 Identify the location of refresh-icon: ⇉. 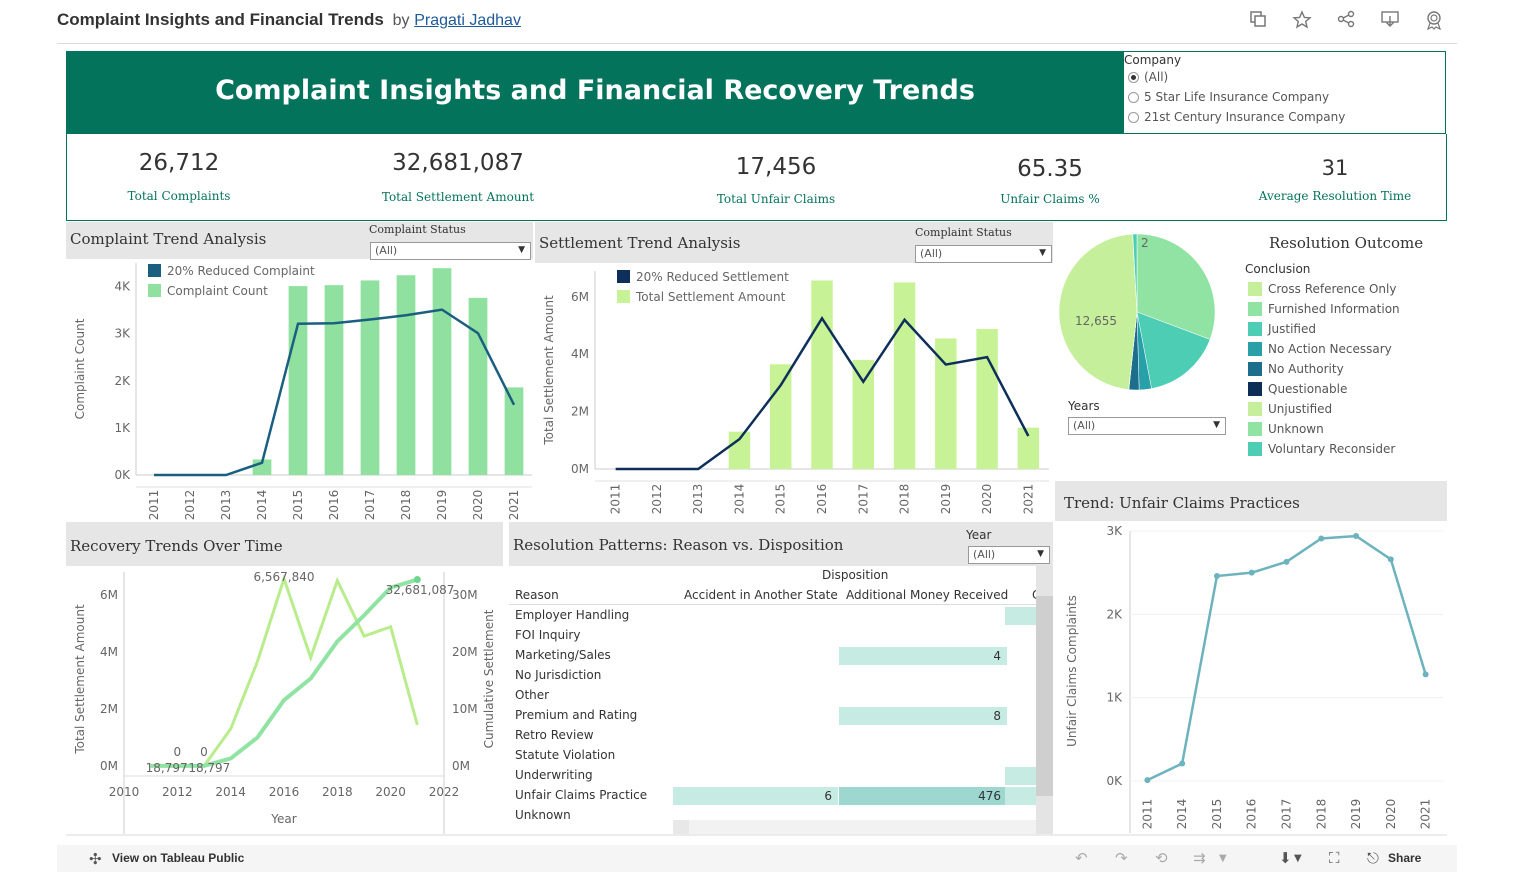
(1199, 858).